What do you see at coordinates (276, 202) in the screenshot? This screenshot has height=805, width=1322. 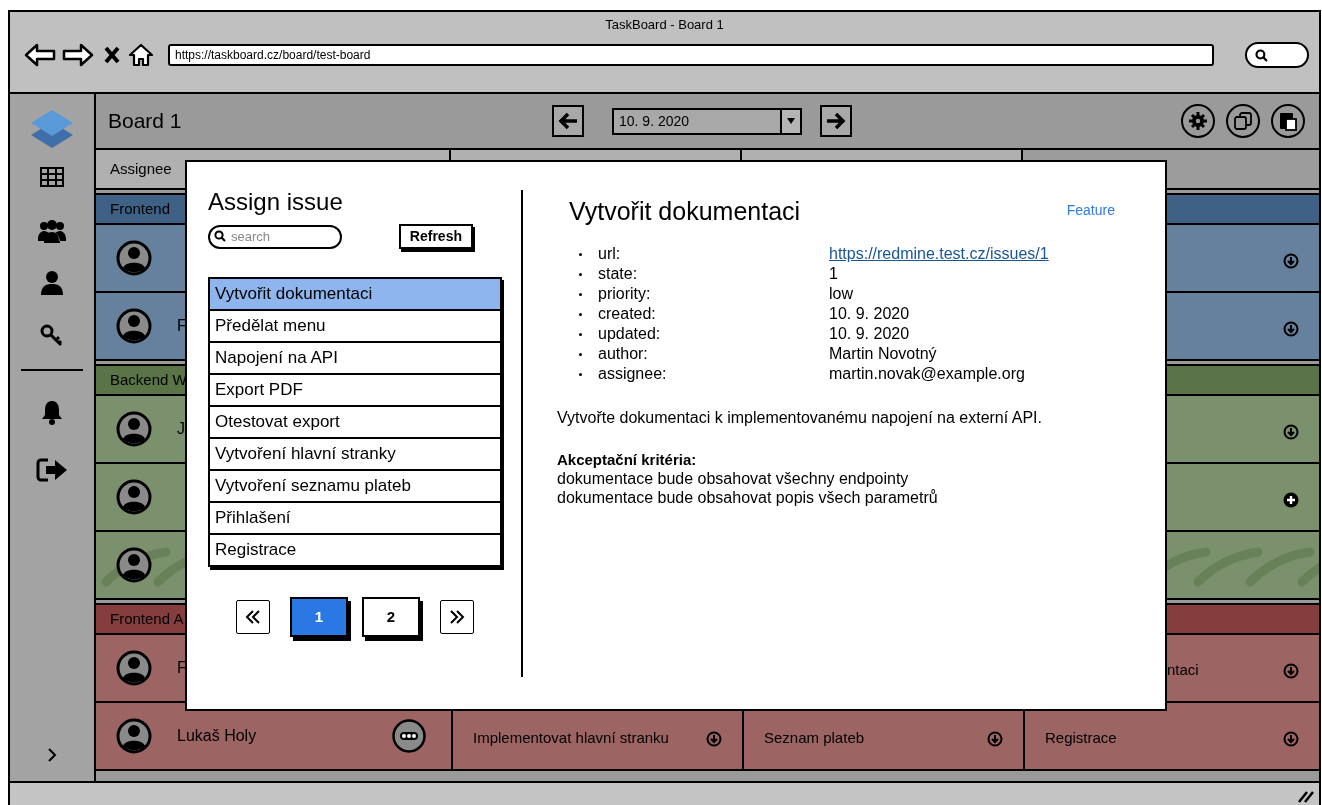 I see `dialog-title: Assign issue` at bounding box center [276, 202].